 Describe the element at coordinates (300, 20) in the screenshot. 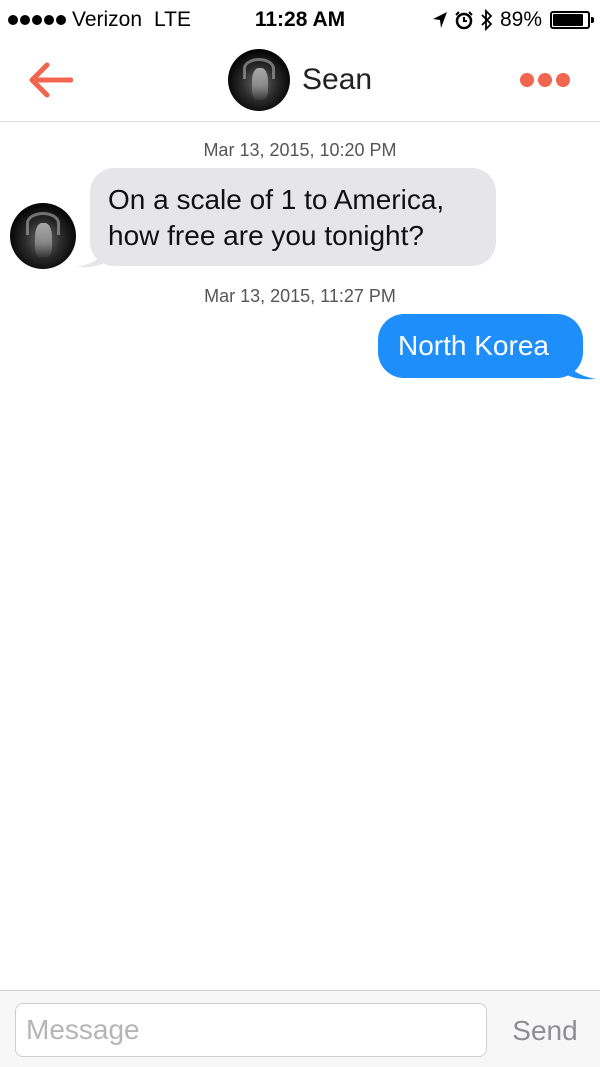

I see `status-bar: Verizon LTE 11:28 AM 89%` at that location.